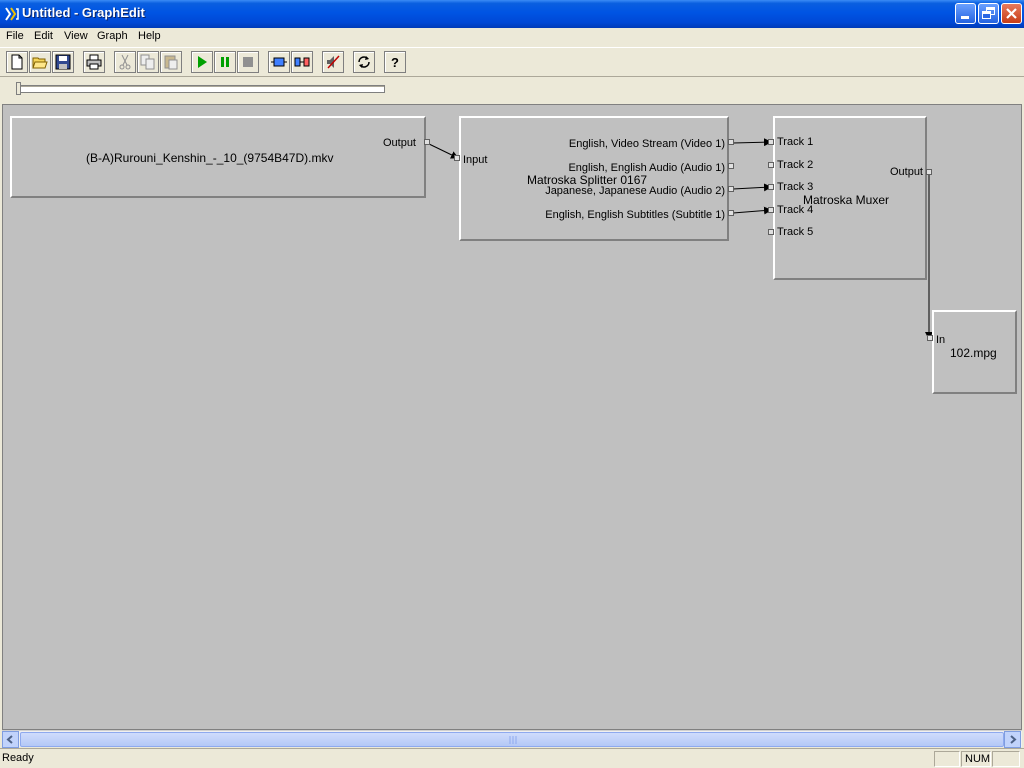  What do you see at coordinates (635, 215) in the screenshot?
I see `splitter-output-label: English, English Subtitles (Subtitle 1)` at bounding box center [635, 215].